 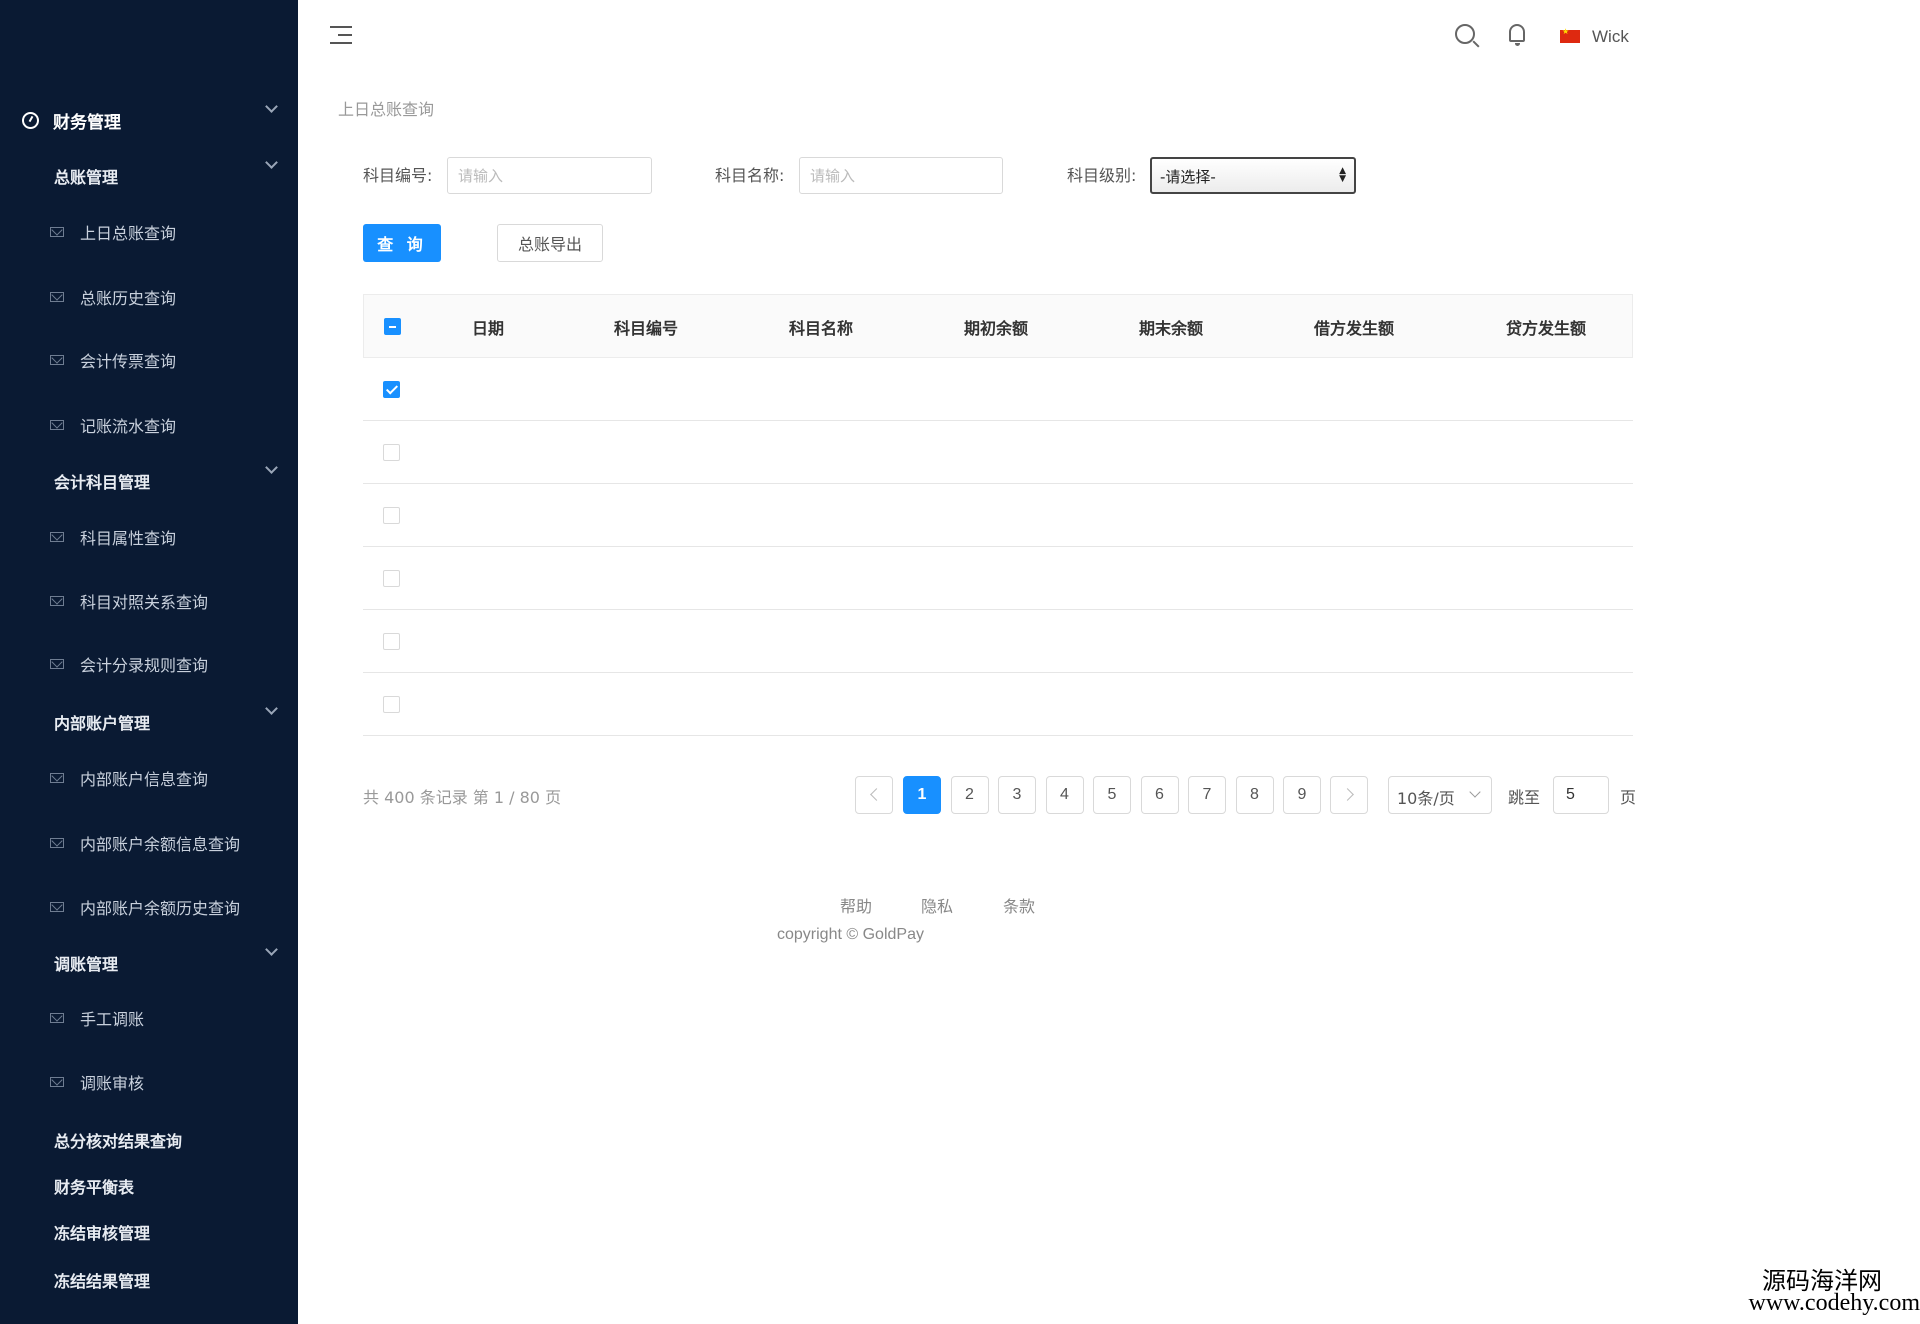 What do you see at coordinates (937, 905) in the screenshot?
I see `footer-privacy-link: 隐私` at bounding box center [937, 905].